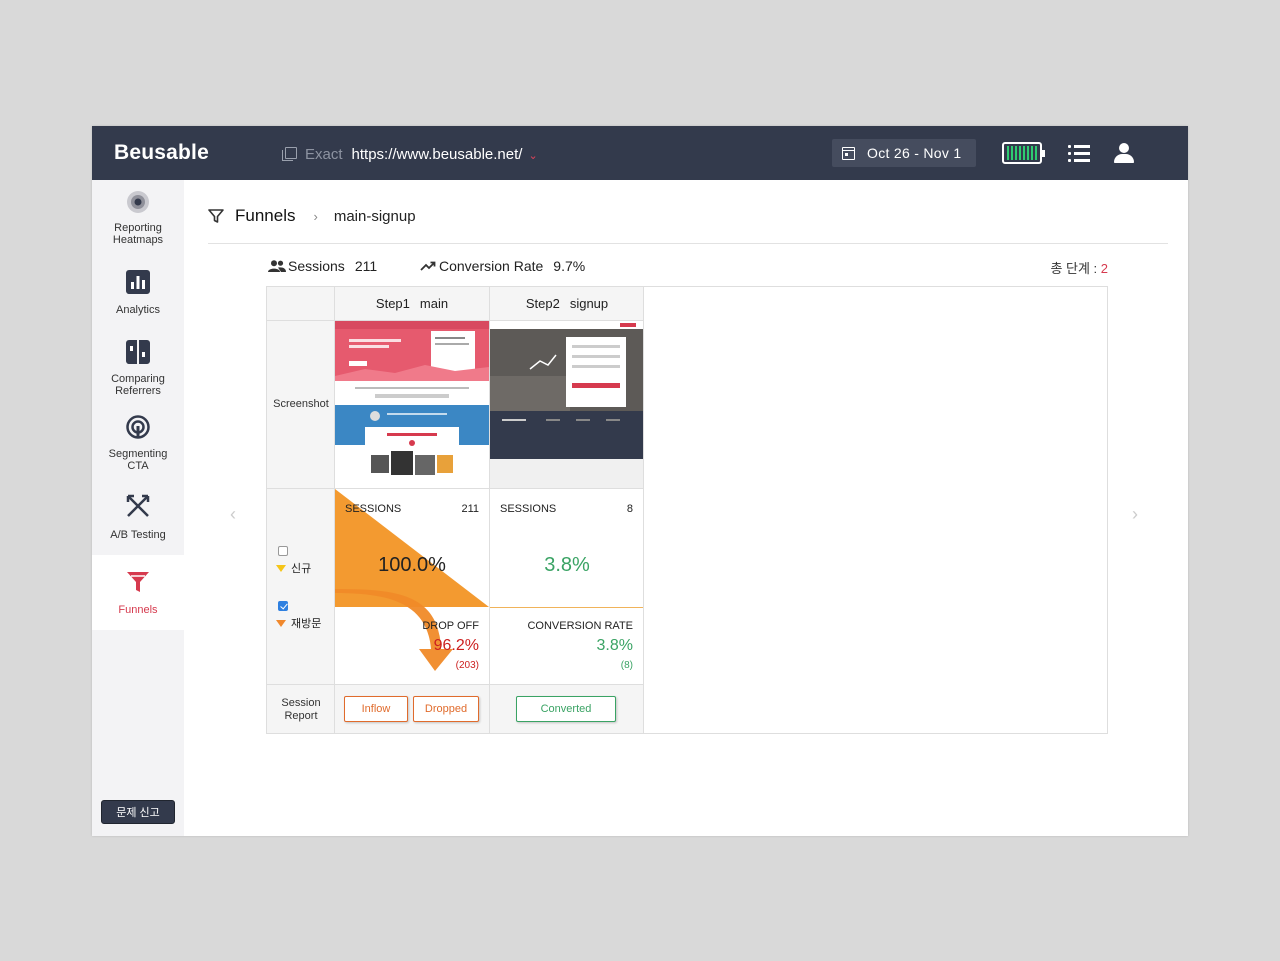  Describe the element at coordinates (138, 310) in the screenshot. I see `sidebar-item-label: Analytics` at that location.